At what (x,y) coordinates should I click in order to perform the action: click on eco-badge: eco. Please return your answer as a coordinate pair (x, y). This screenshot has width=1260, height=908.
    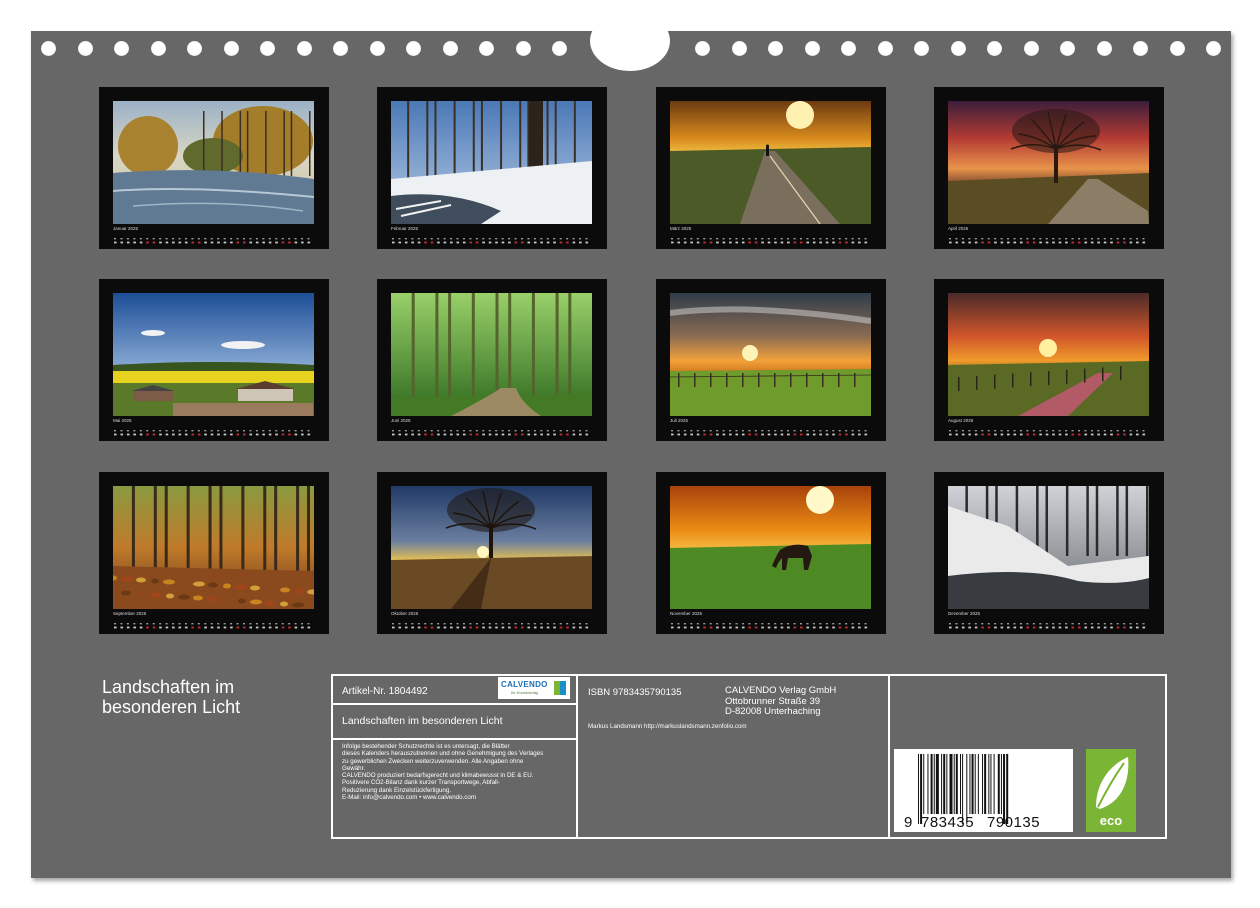
    Looking at the image, I should click on (1111, 790).